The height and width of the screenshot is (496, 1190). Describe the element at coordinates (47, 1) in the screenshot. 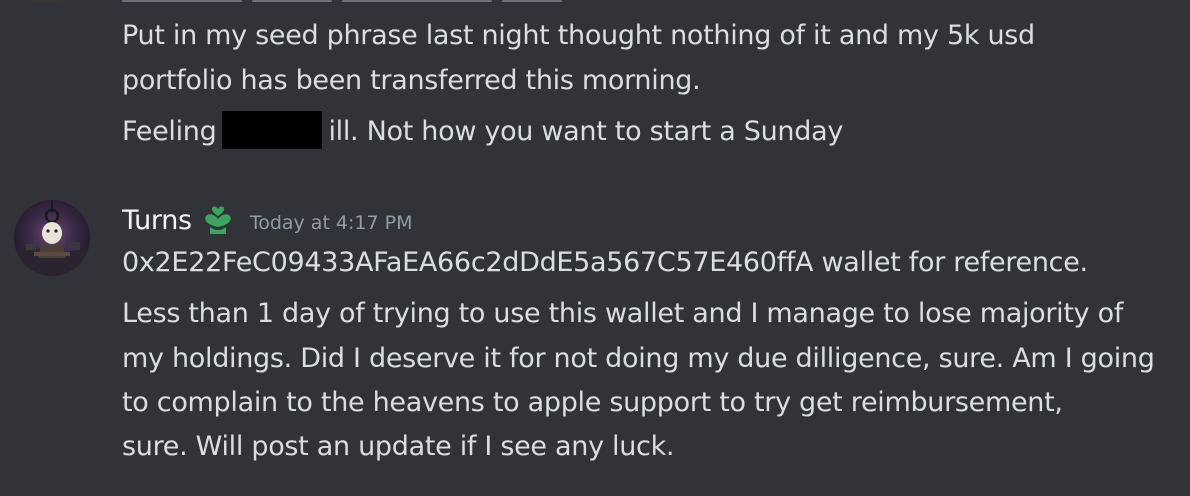

I see `previous-avatar-fragment` at that location.